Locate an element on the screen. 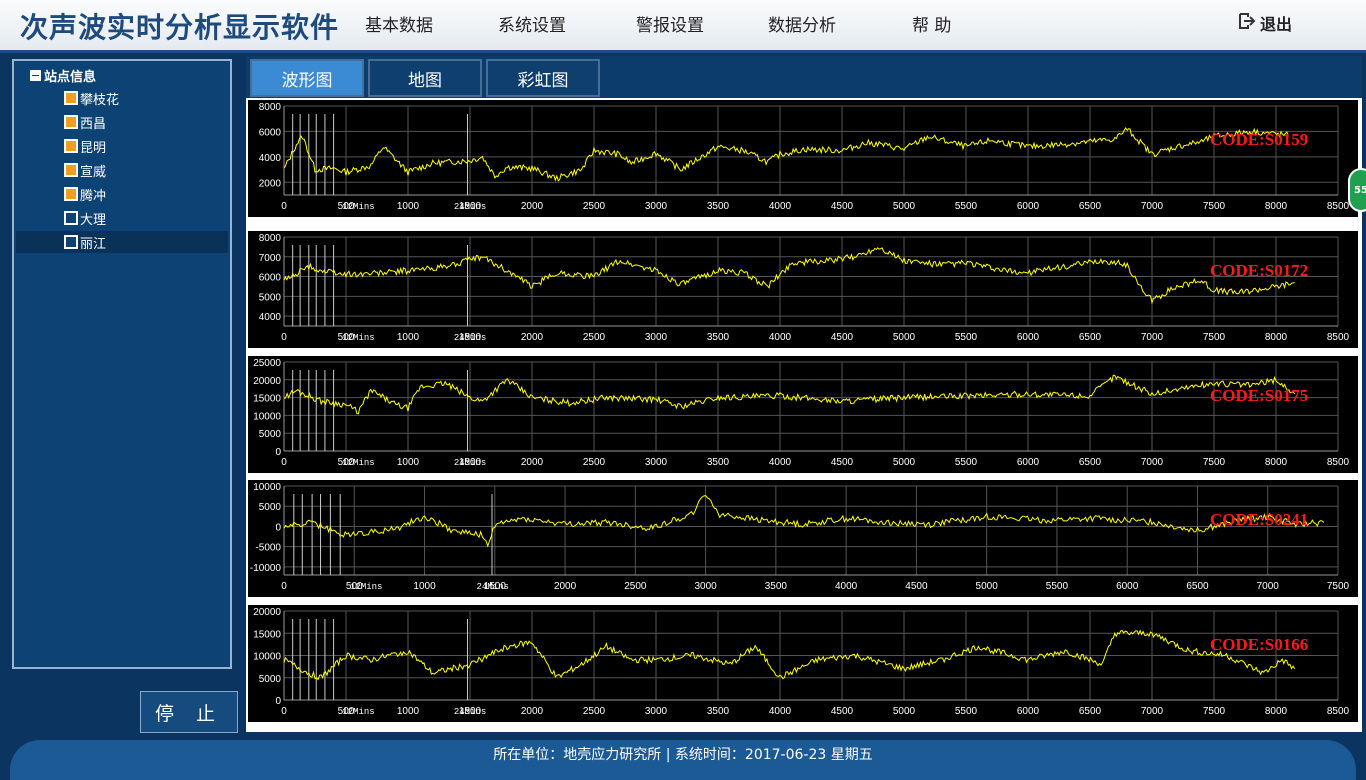 The height and width of the screenshot is (780, 1366). y-tick-label: 0 is located at coordinates (278, 527).